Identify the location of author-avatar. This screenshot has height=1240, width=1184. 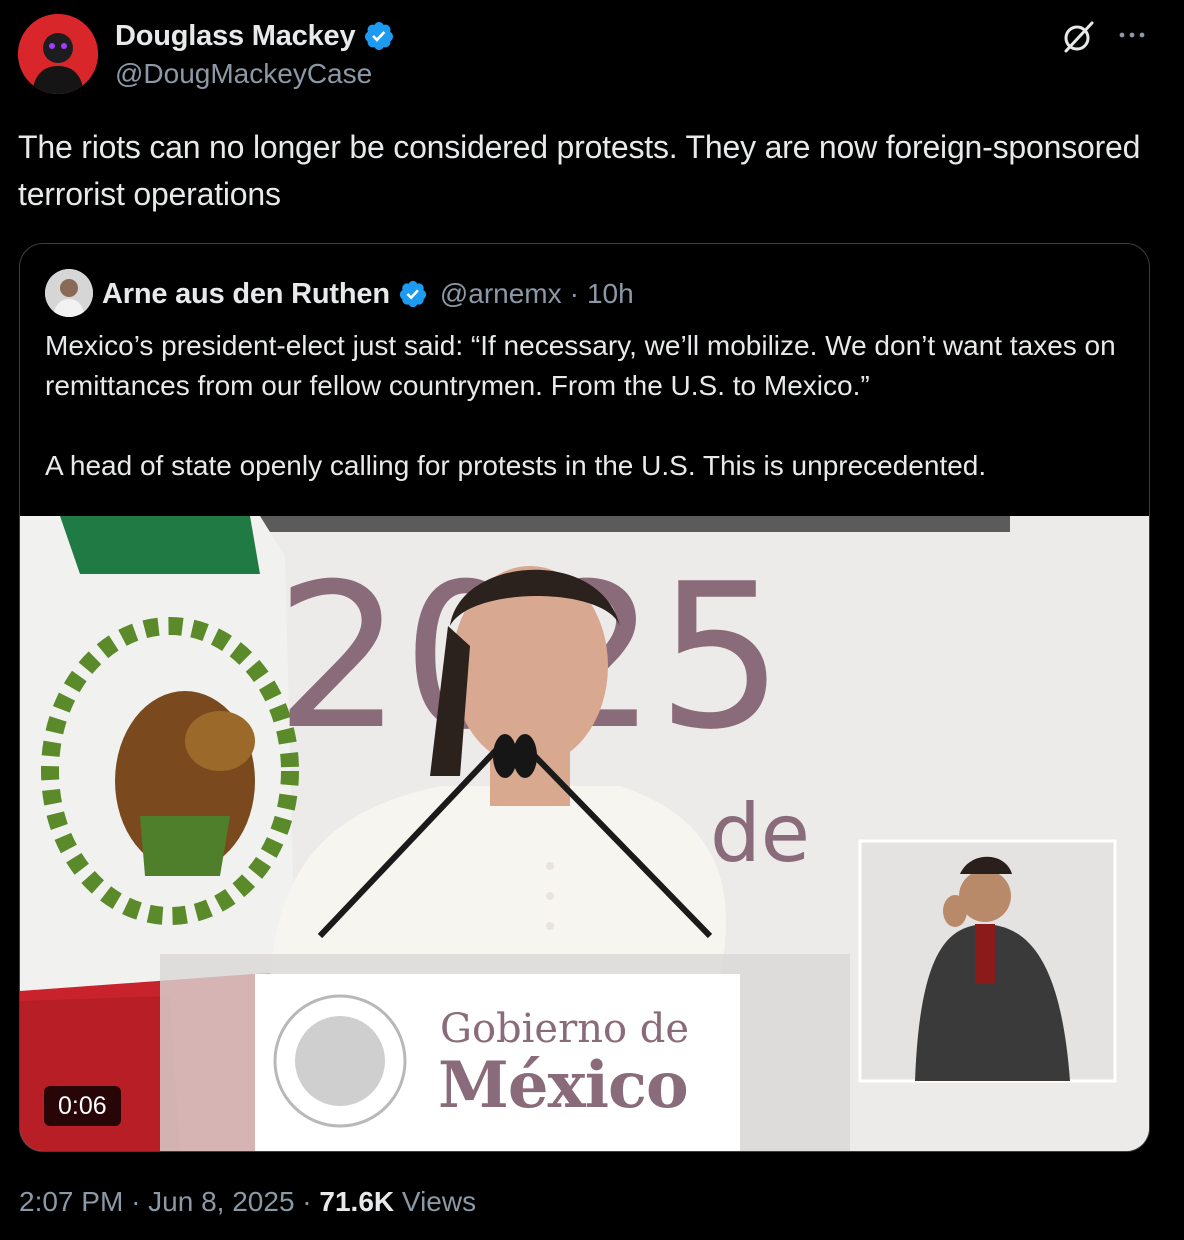
(58, 54).